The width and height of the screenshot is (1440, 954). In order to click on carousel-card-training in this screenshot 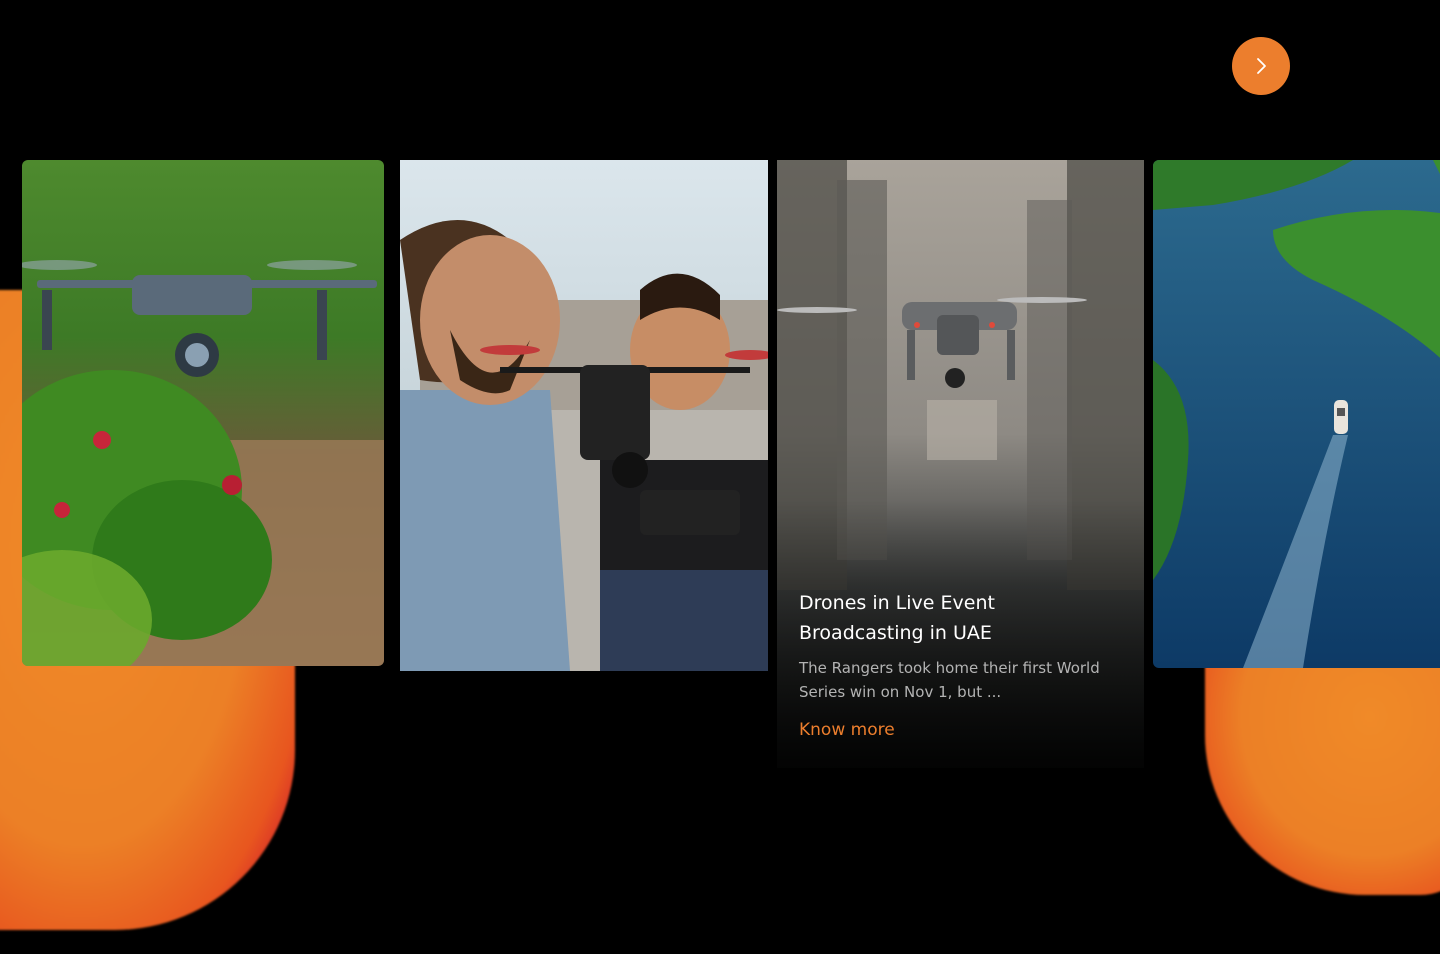, I will do `click(584, 415)`.